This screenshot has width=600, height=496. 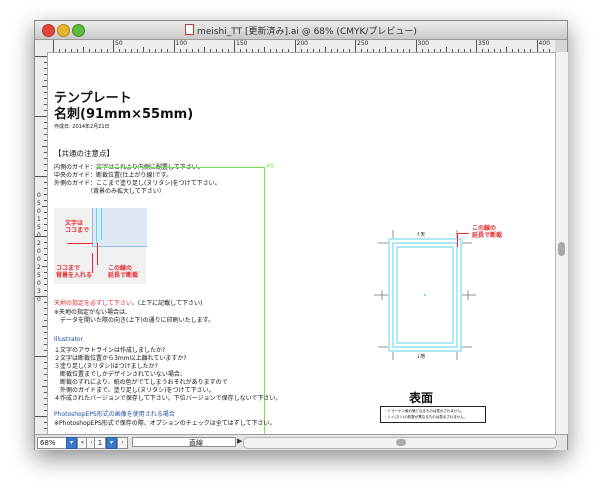 What do you see at coordinates (421, 235) in the screenshot?
I see `card-top-mark: ↑天` at bounding box center [421, 235].